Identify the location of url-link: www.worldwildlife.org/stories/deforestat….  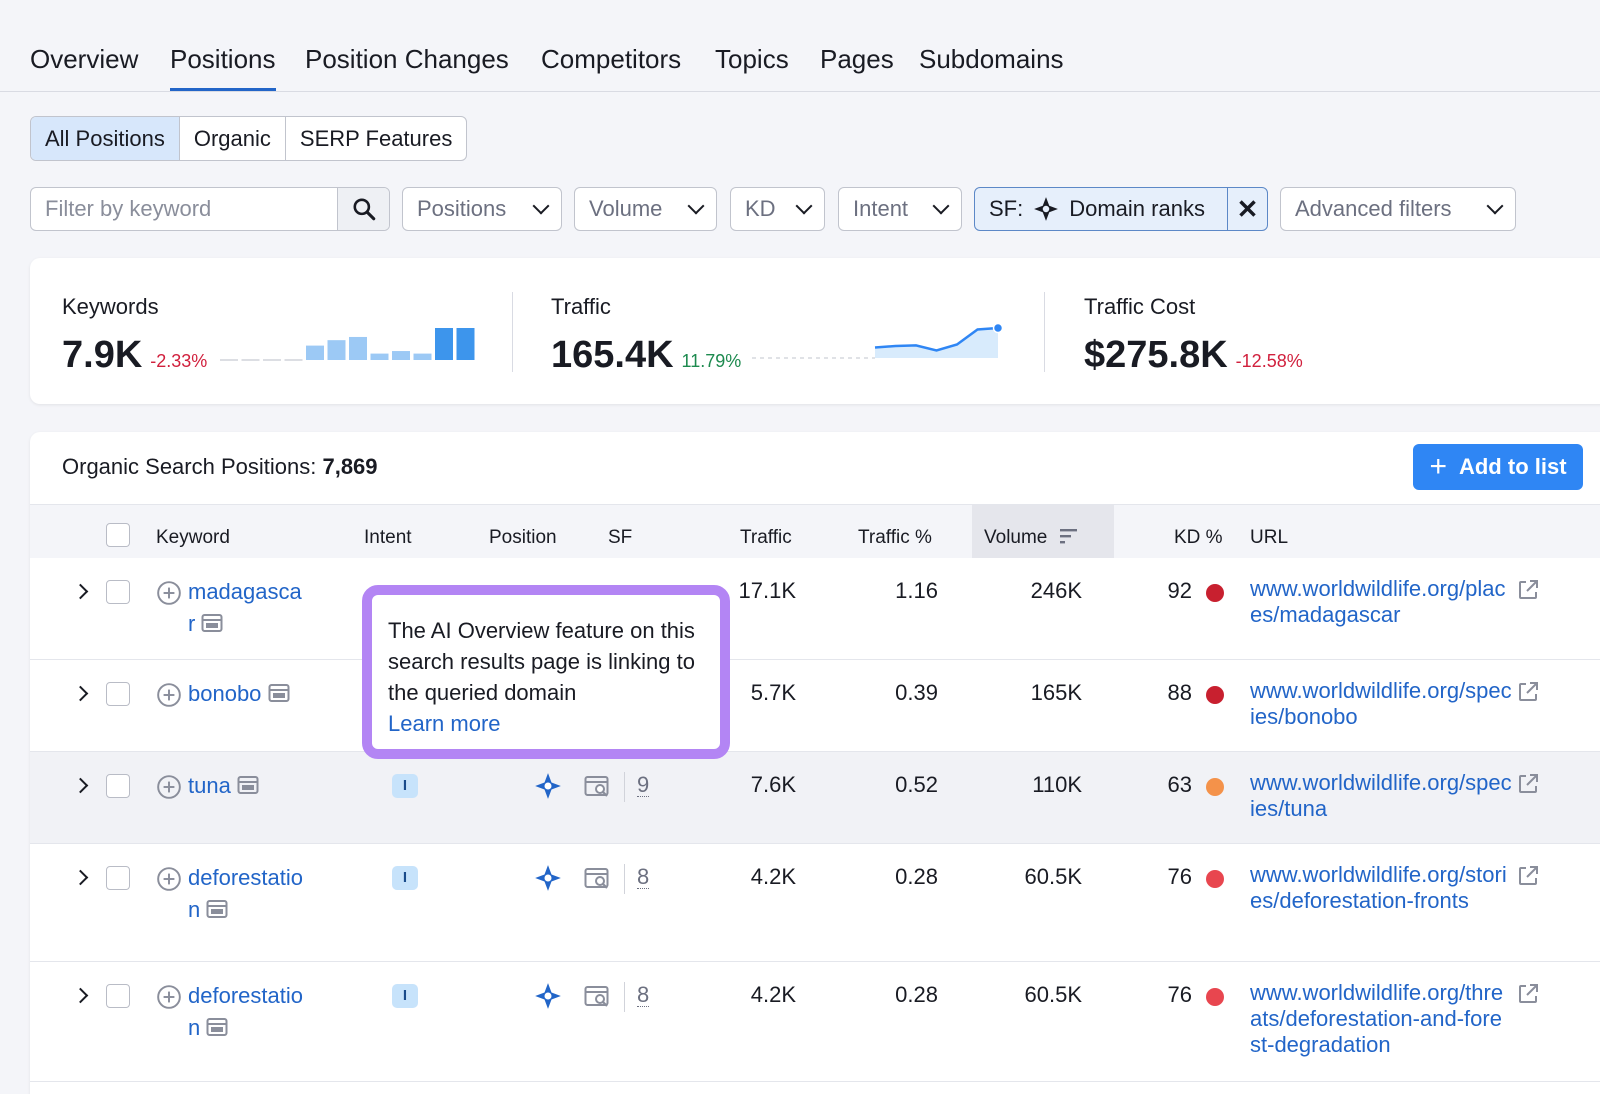
(1381, 888).